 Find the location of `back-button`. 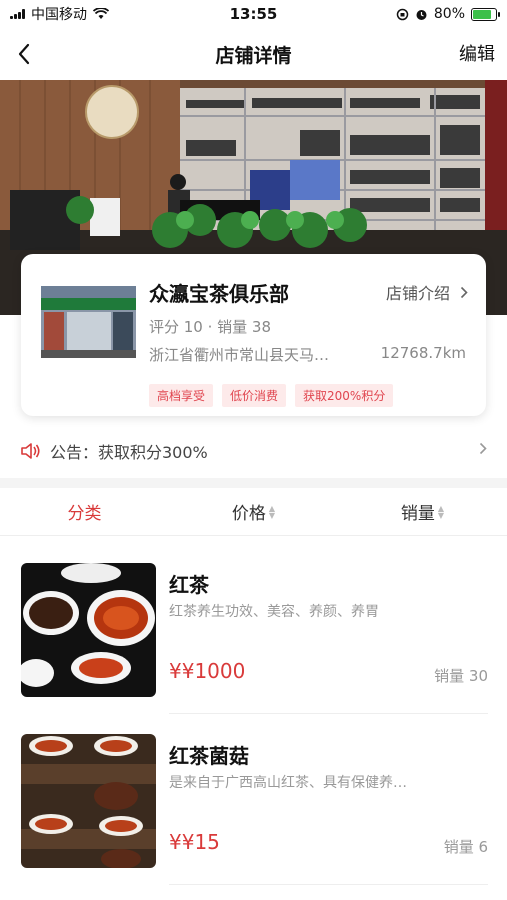

back-button is located at coordinates (24, 54).